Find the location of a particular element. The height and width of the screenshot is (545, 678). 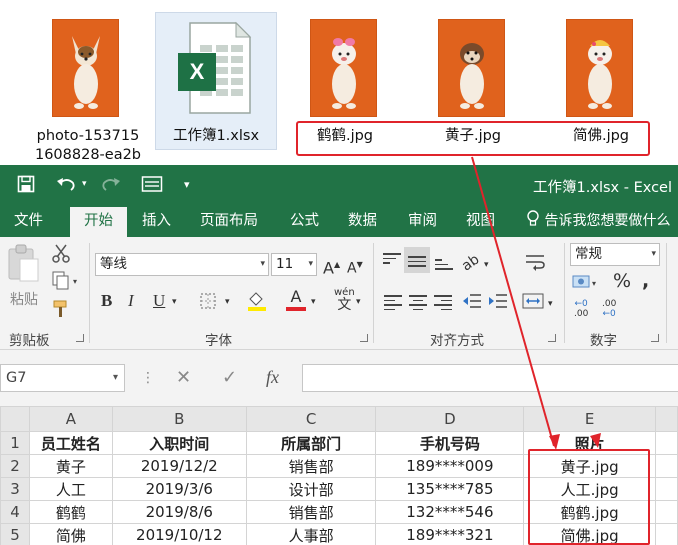

cell: 黄子 is located at coordinates (70, 466).